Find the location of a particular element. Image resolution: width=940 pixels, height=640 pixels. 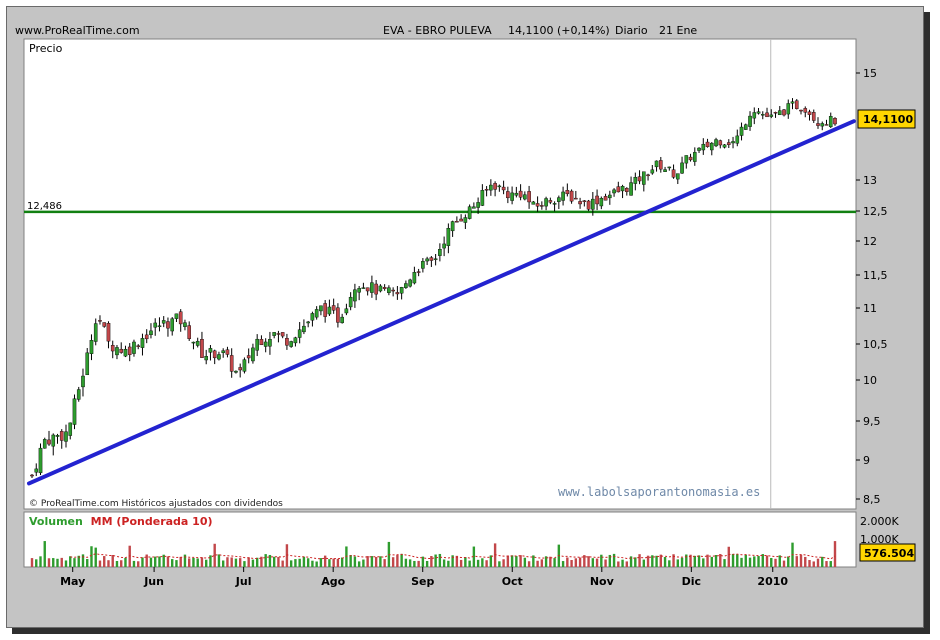

date-x-axis: May Jun Jul Ago Sep Oct Nov Dic 2010 is located at coordinates (424, 577).